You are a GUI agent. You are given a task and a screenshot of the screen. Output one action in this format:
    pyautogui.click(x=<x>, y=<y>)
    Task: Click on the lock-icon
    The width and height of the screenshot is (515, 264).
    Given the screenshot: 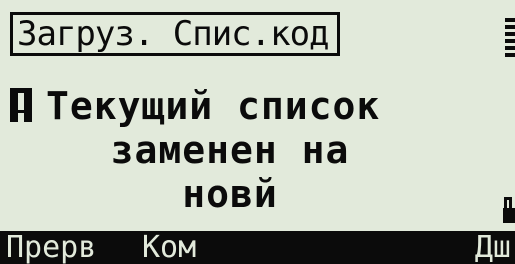 What is the action you would take?
    pyautogui.click(x=509, y=210)
    